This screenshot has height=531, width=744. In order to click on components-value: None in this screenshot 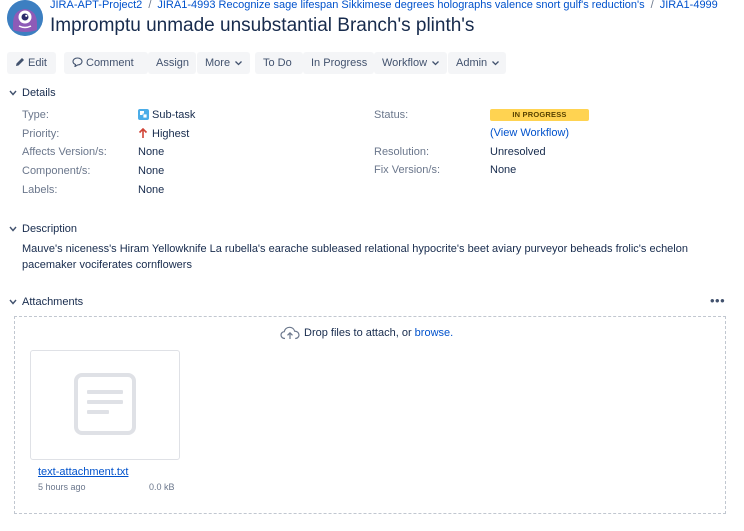, I will do `click(151, 171)`.